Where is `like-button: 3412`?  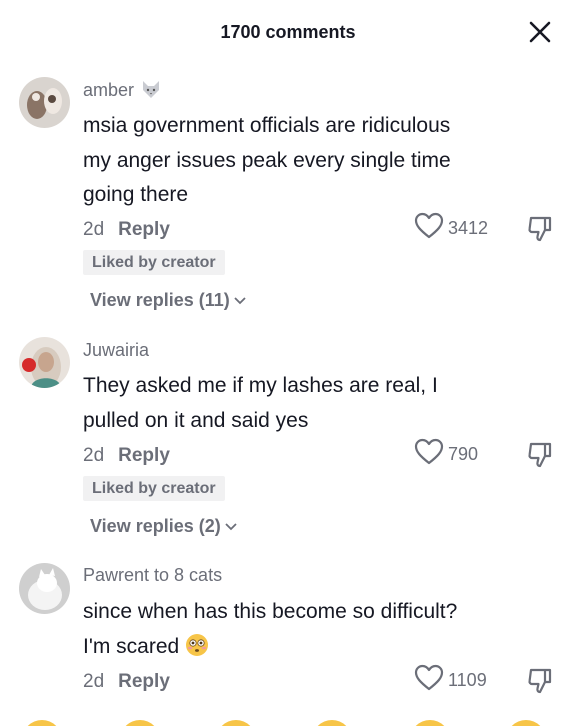 like-button: 3412 is located at coordinates (451, 228).